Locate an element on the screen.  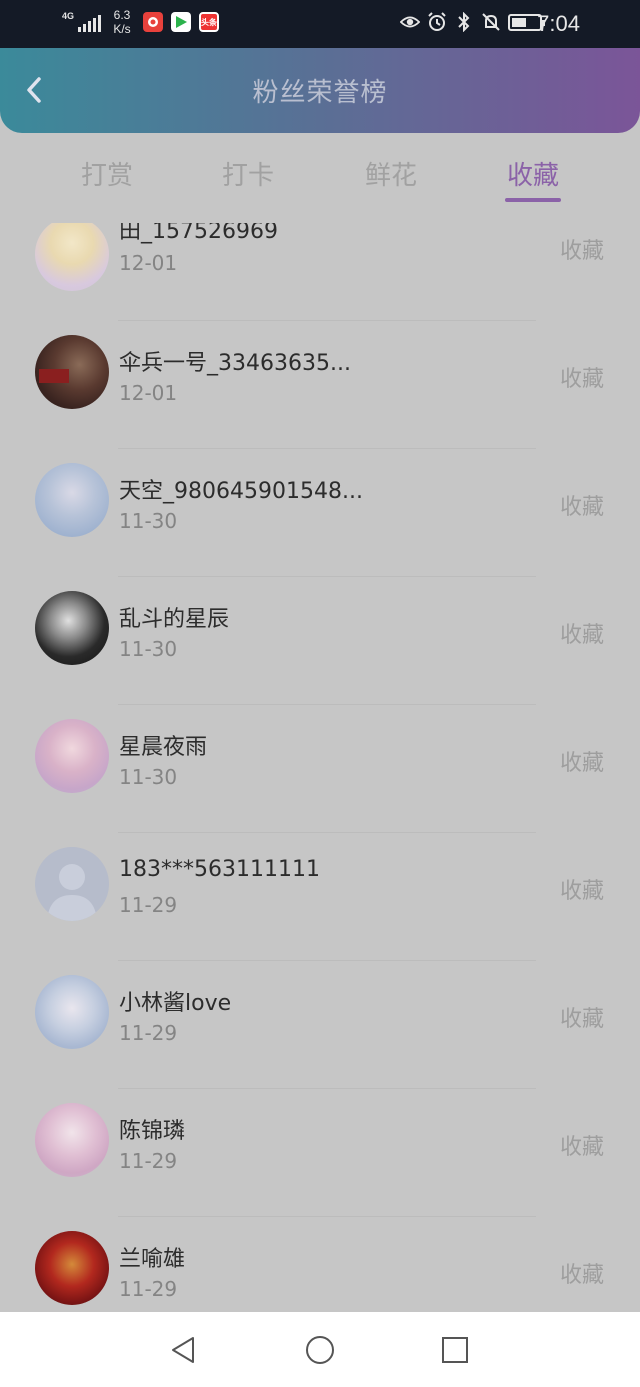
anime-girl-blue-avatar is located at coordinates (72, 500).